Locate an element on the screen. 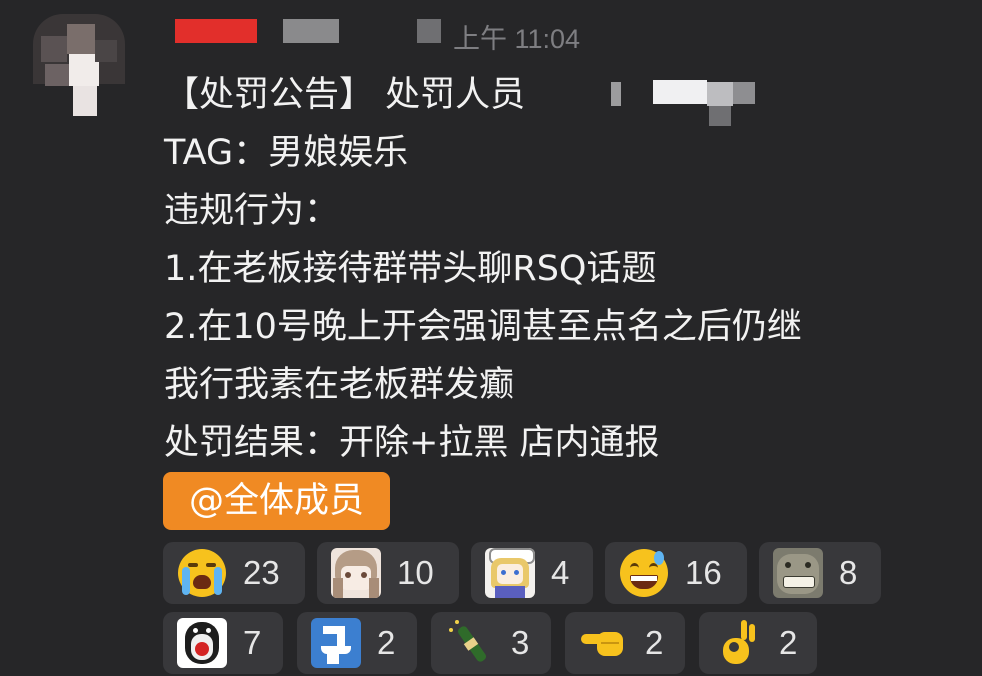 The width and height of the screenshot is (982, 676). reaction-count: 23 is located at coordinates (261, 572).